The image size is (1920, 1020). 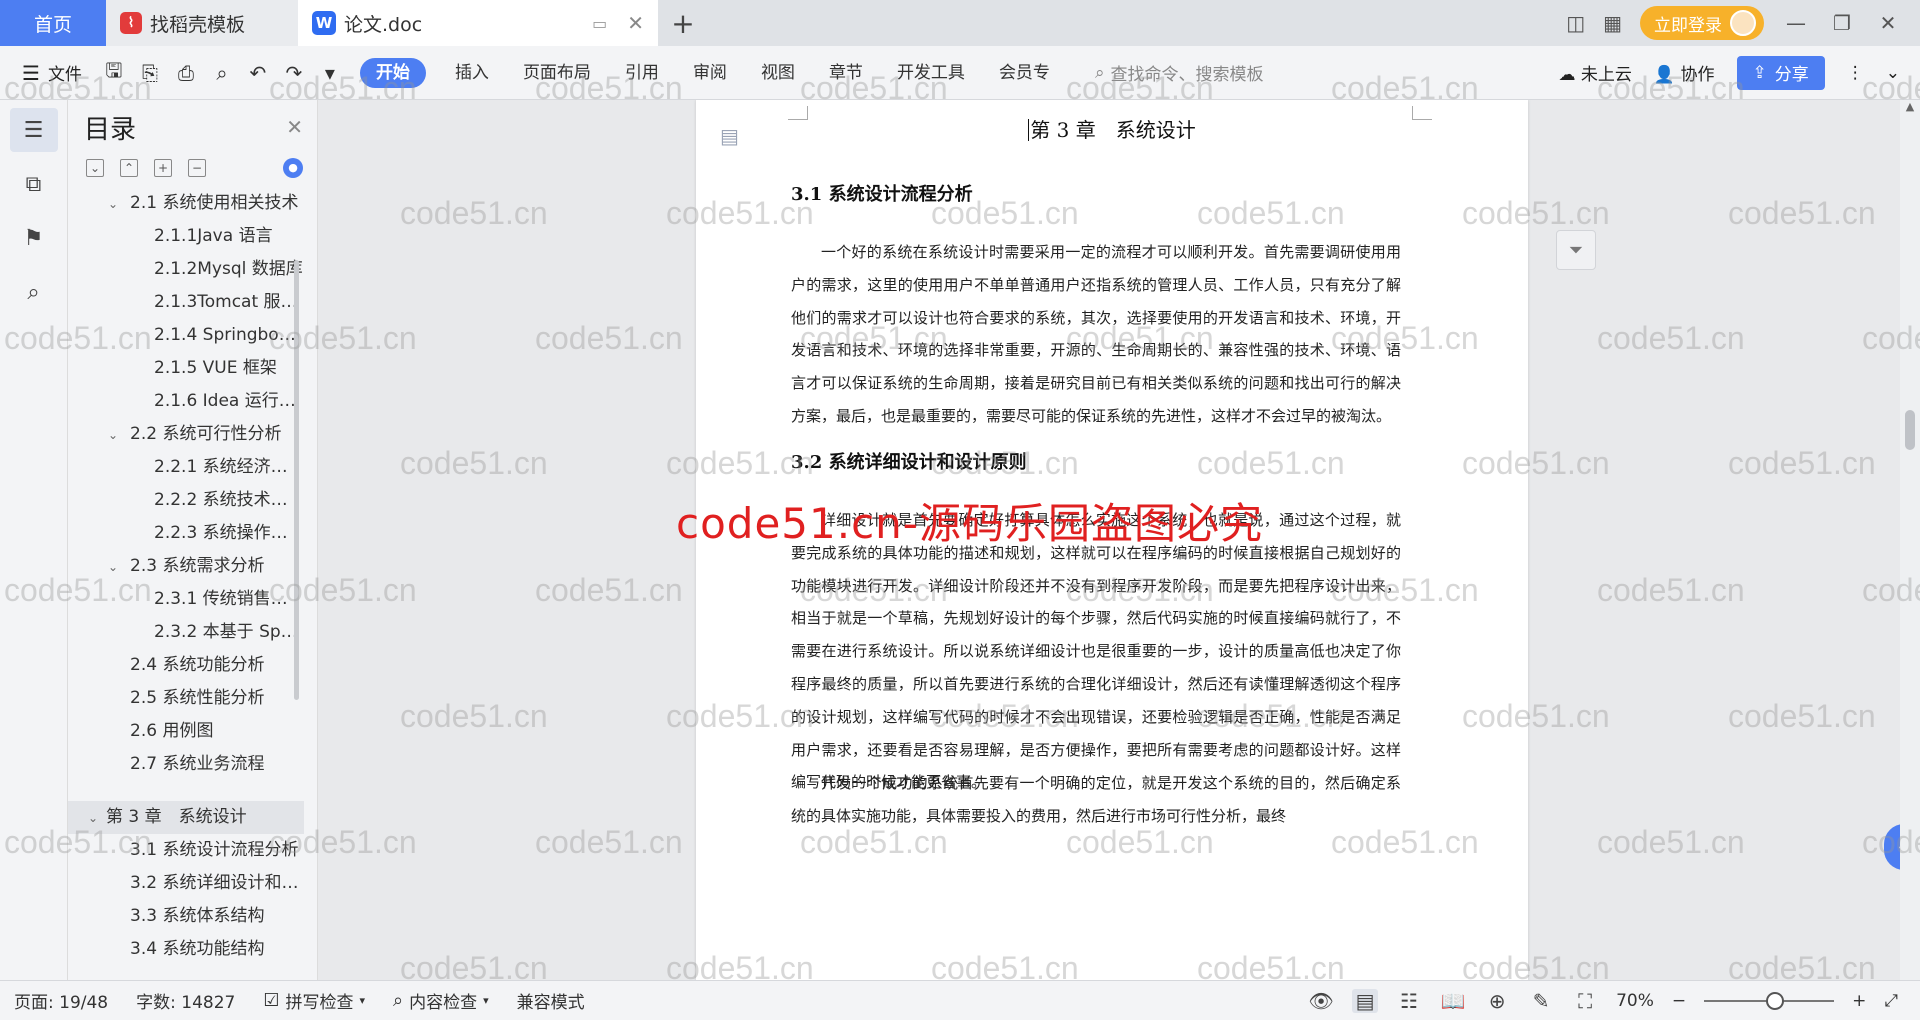 I want to click on content-check-button: ⌕ 内容检查 ▾, so click(x=441, y=1000).